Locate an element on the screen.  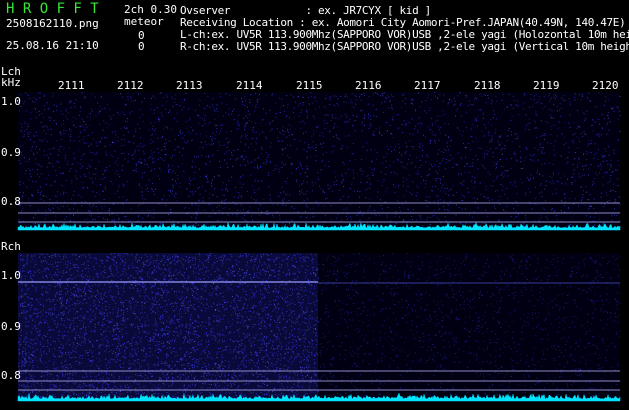
rch-y-label: 1.0 is located at coordinates (11, 275).